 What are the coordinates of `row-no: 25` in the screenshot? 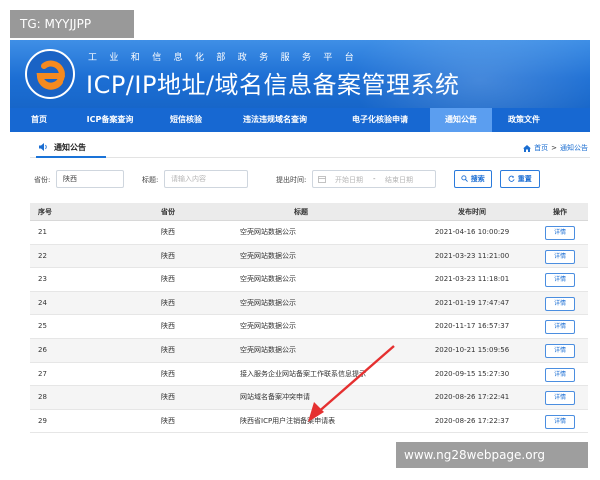 It's located at (42, 326).